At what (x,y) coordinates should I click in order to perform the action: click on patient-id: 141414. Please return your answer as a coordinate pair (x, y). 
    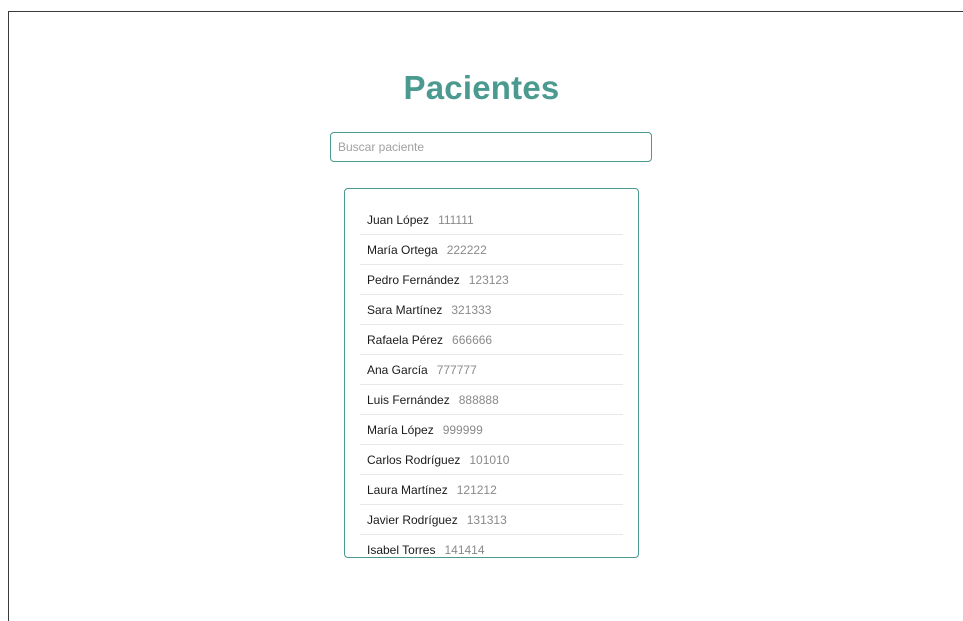
    Looking at the image, I should click on (464, 549).